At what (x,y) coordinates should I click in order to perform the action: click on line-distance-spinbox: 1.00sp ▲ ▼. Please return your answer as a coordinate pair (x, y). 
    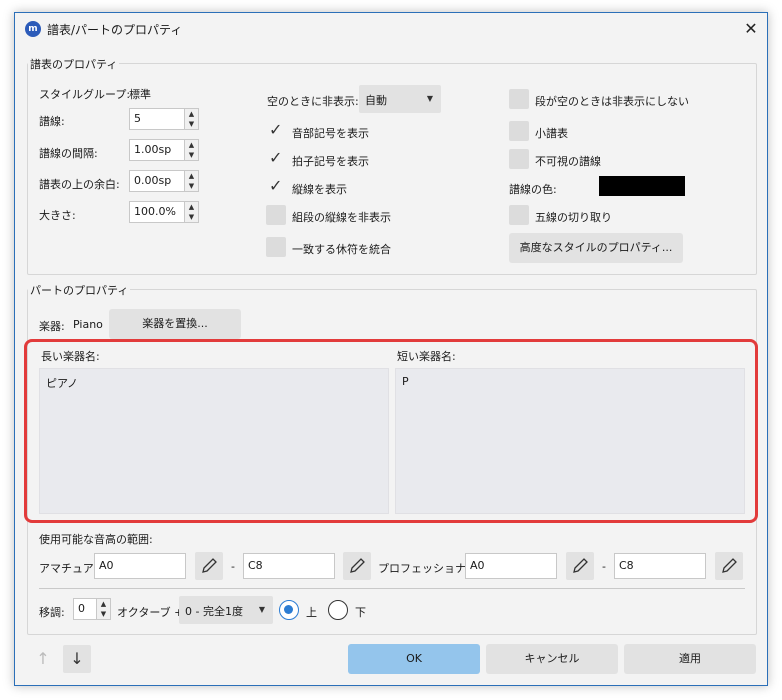
    Looking at the image, I should click on (164, 150).